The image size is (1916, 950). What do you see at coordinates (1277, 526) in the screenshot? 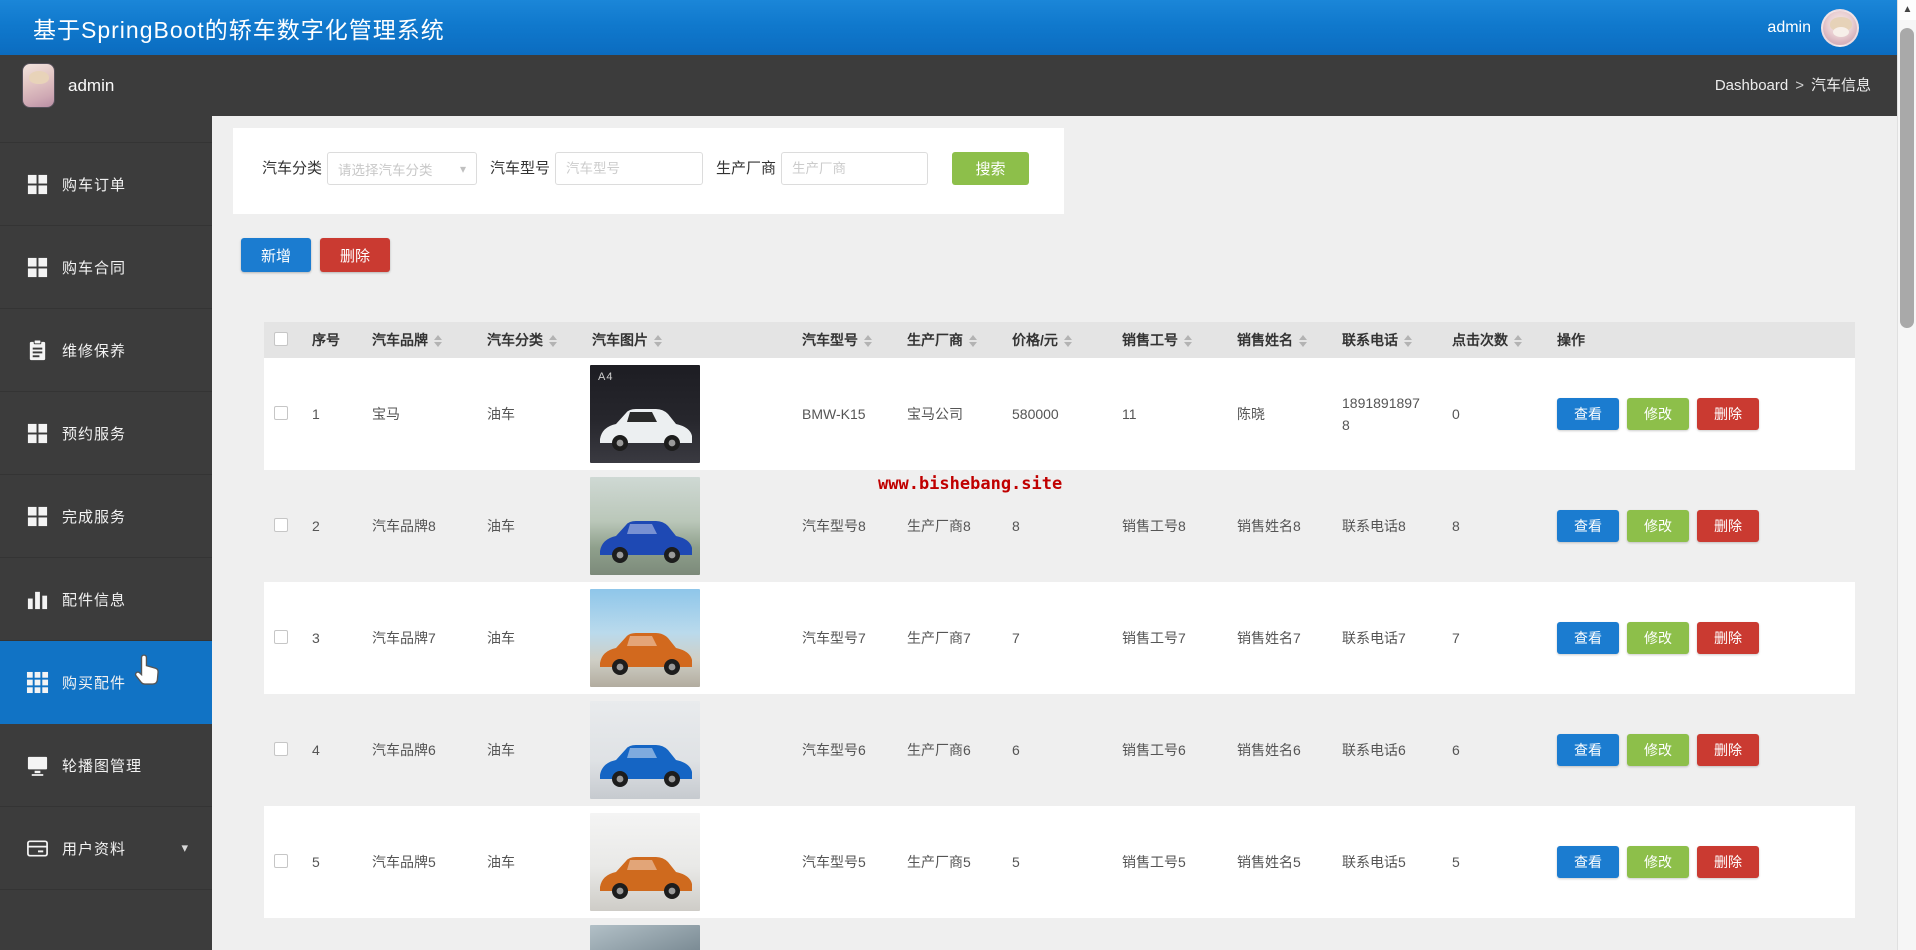
I see `row-sales-name: 销售姓名8` at bounding box center [1277, 526].